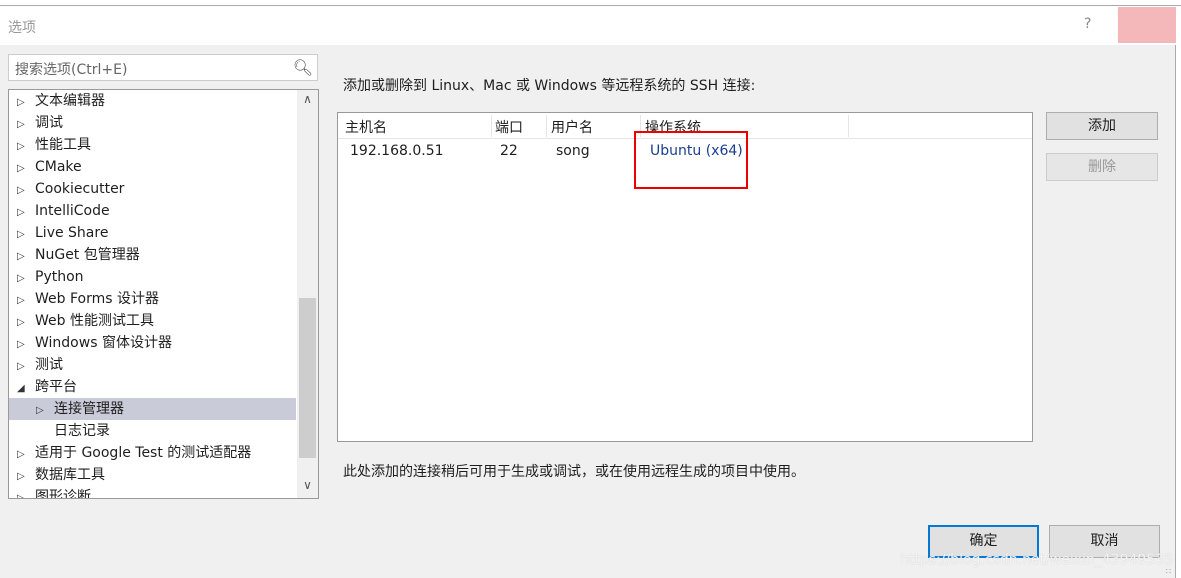  Describe the element at coordinates (89, 409) in the screenshot. I see `tree-item-label: 连接管理器` at that location.